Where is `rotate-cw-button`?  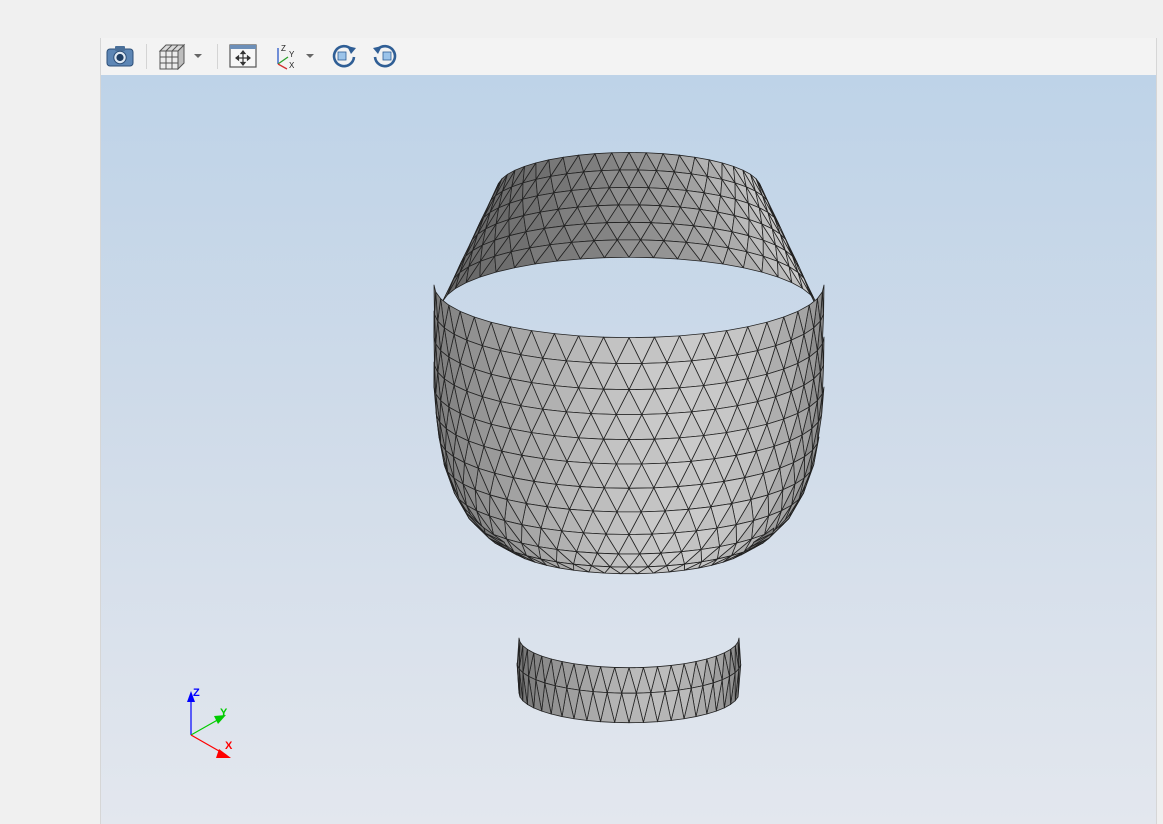
rotate-cw-button is located at coordinates (385, 56).